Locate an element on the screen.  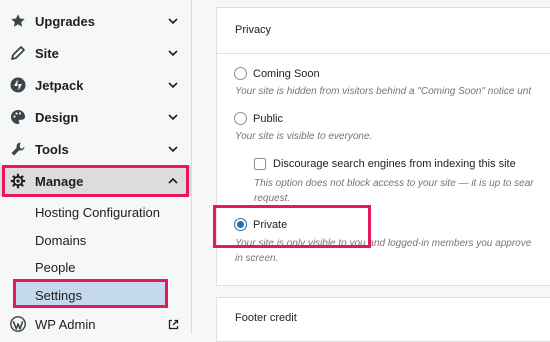
sidebar-item-design: Design is located at coordinates (96, 117).